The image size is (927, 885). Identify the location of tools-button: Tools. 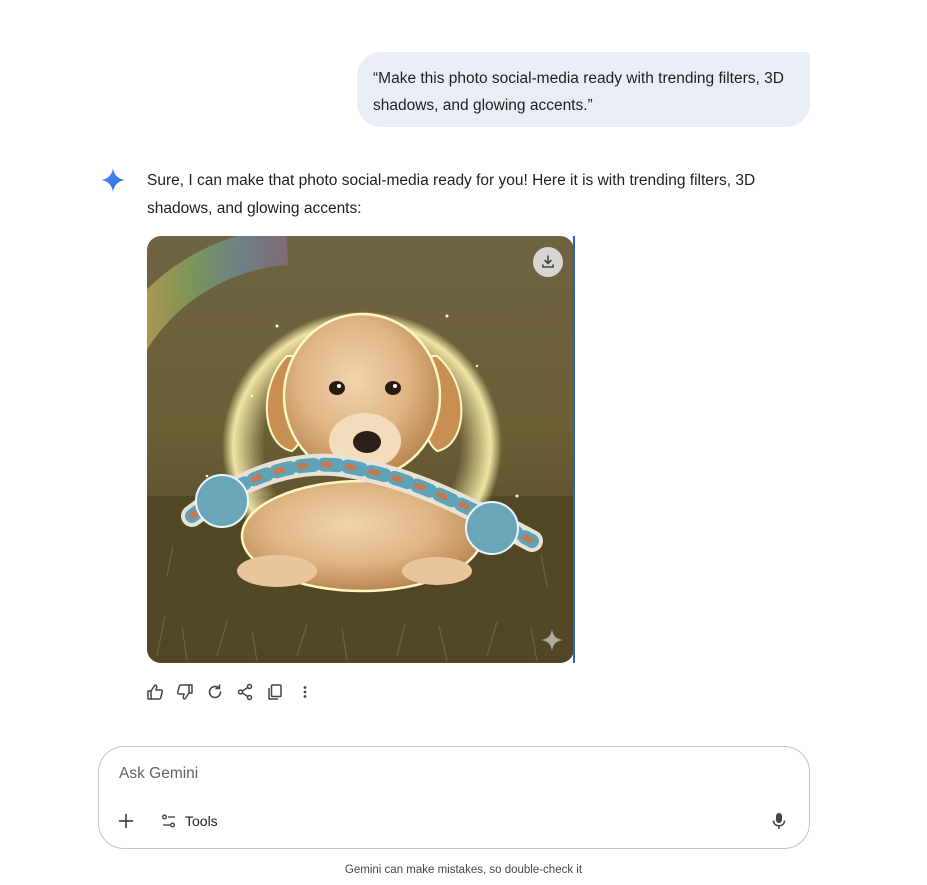
(189, 821).